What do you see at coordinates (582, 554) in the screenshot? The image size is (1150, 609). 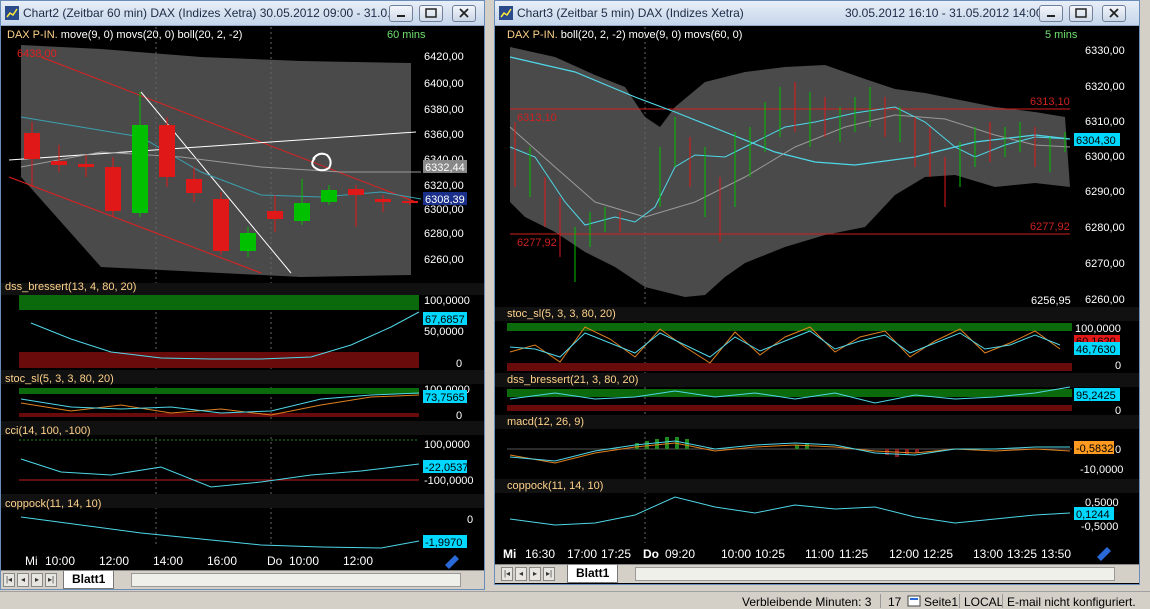 I see `time-label: 17:00` at bounding box center [582, 554].